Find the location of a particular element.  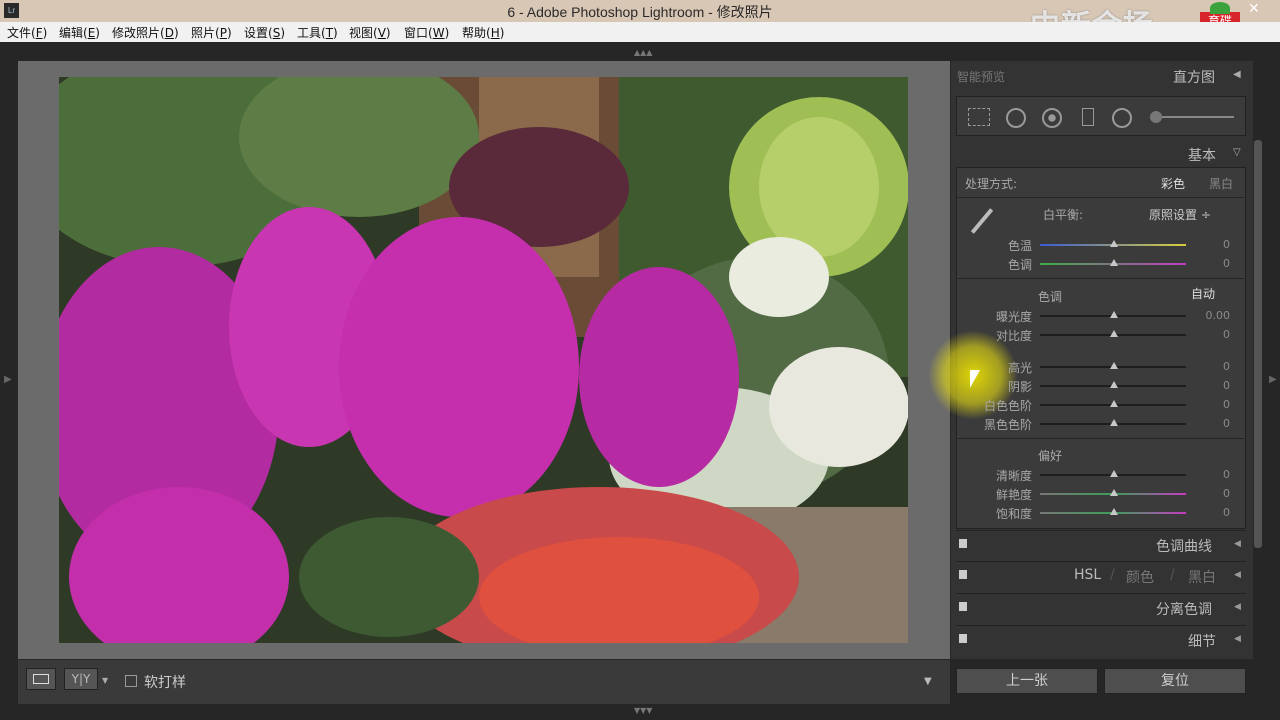

white-balance-label: 白平衡: is located at coordinates (1063, 215).